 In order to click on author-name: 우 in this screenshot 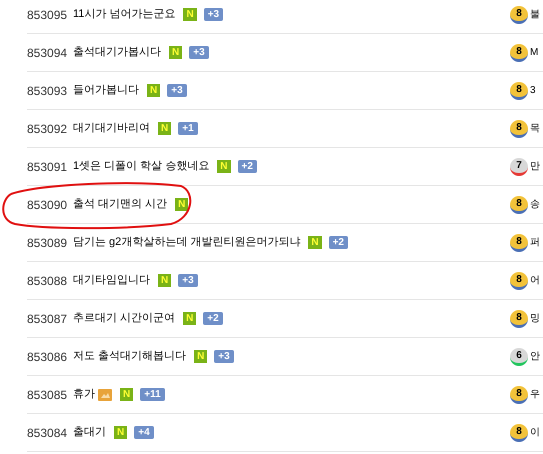, I will do `click(535, 395)`.